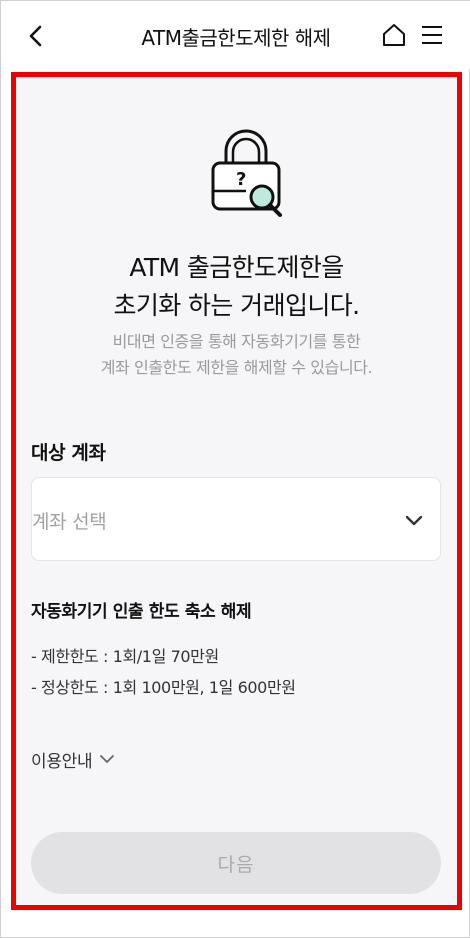 This screenshot has width=470, height=938. Describe the element at coordinates (141, 612) in the screenshot. I see `limit-release-title: 자동화기기 인출 한도 축소 해제` at that location.